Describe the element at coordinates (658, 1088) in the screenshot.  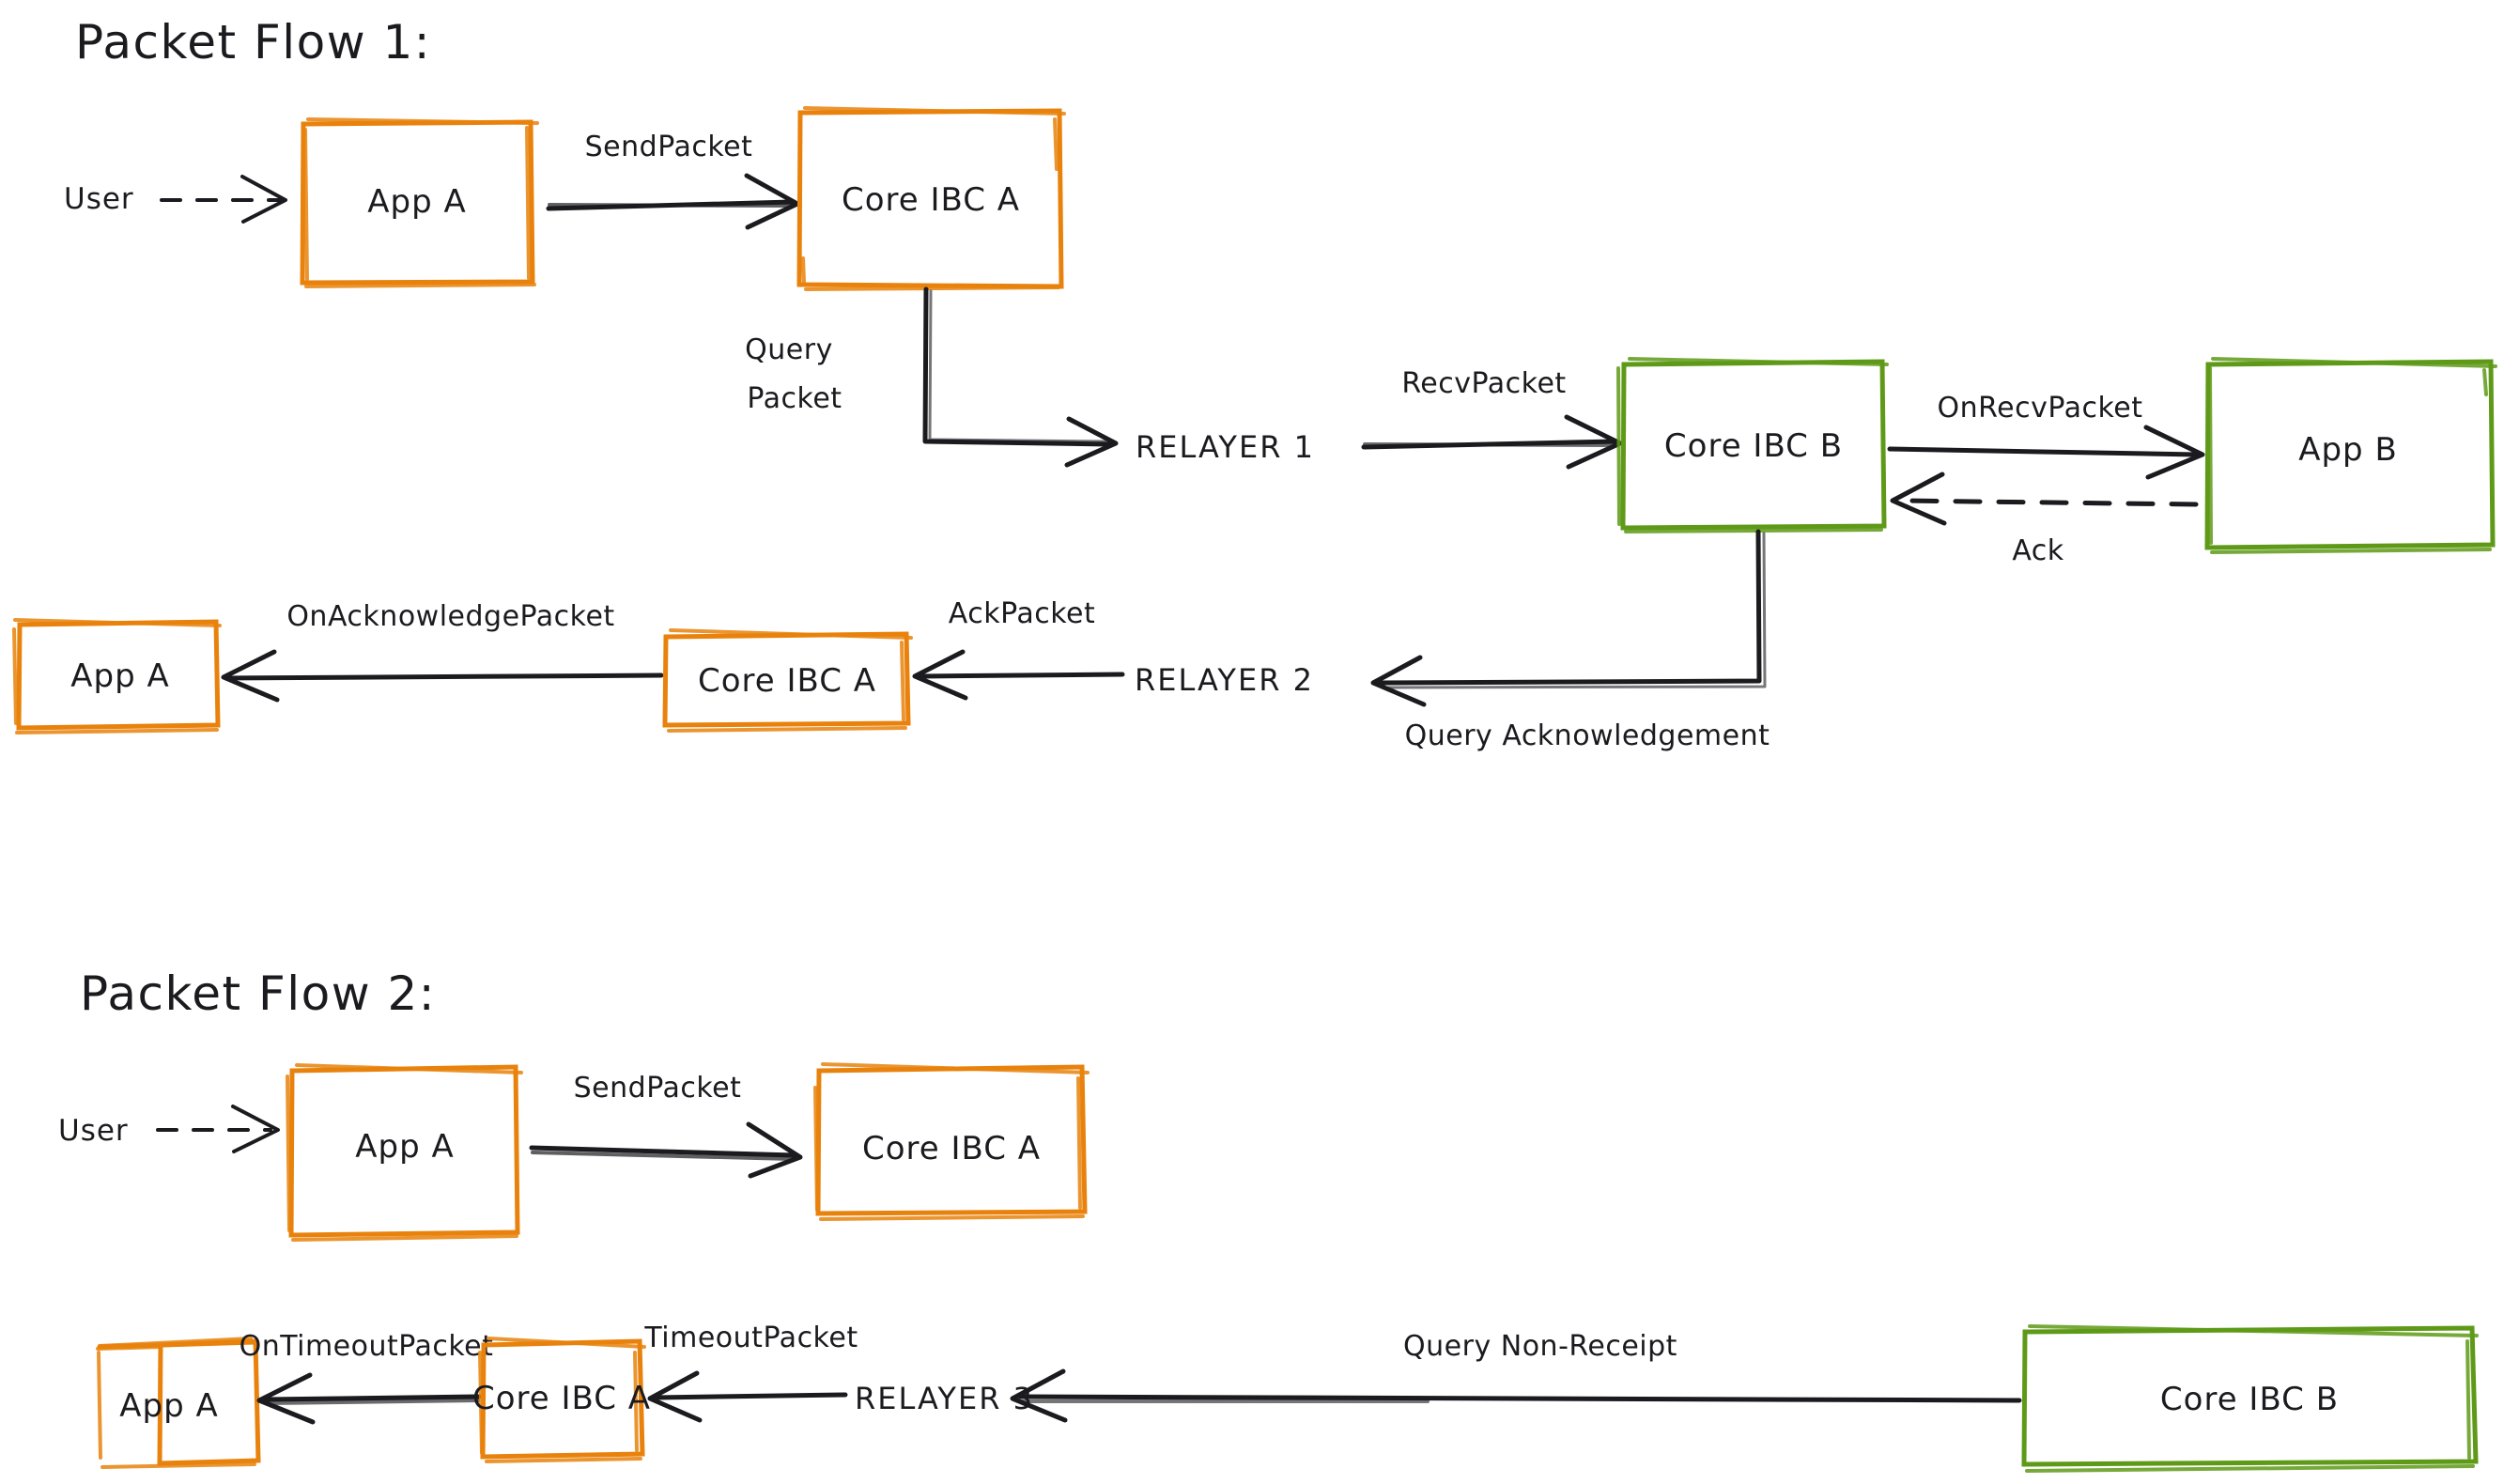
I see `edge-label-send-packet-flow2: SendPacket` at that location.